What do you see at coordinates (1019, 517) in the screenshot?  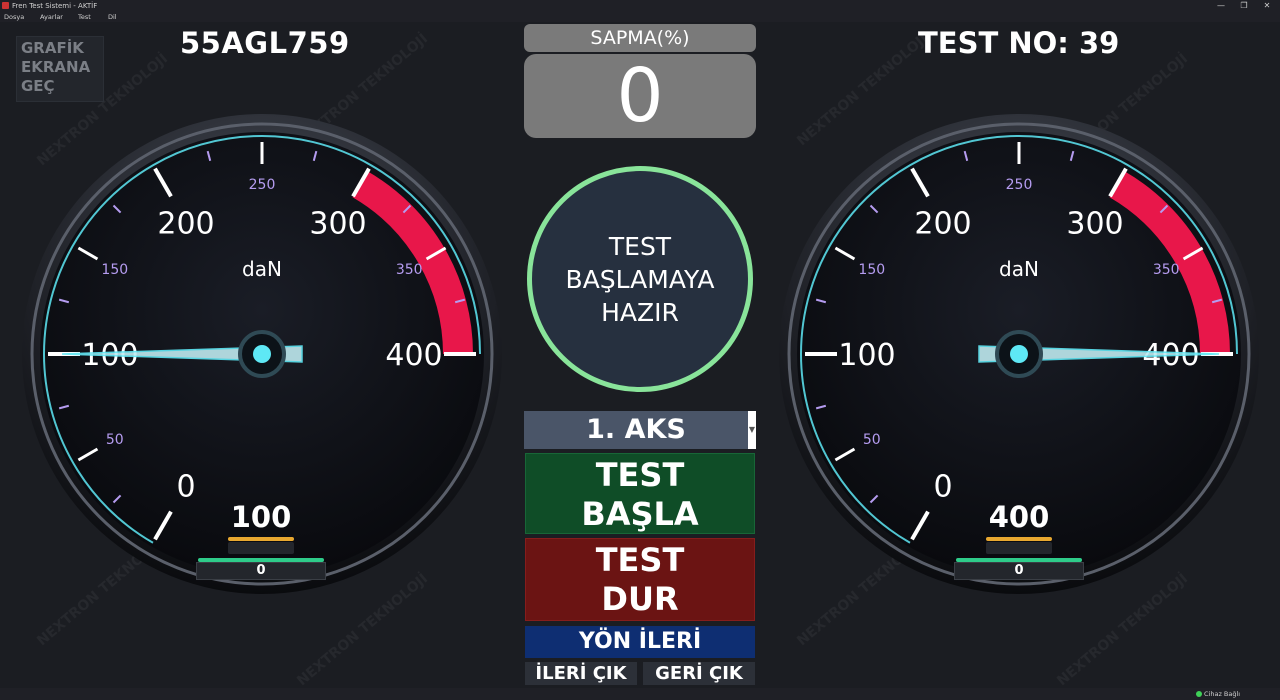 I see `right-force-readout: 400` at bounding box center [1019, 517].